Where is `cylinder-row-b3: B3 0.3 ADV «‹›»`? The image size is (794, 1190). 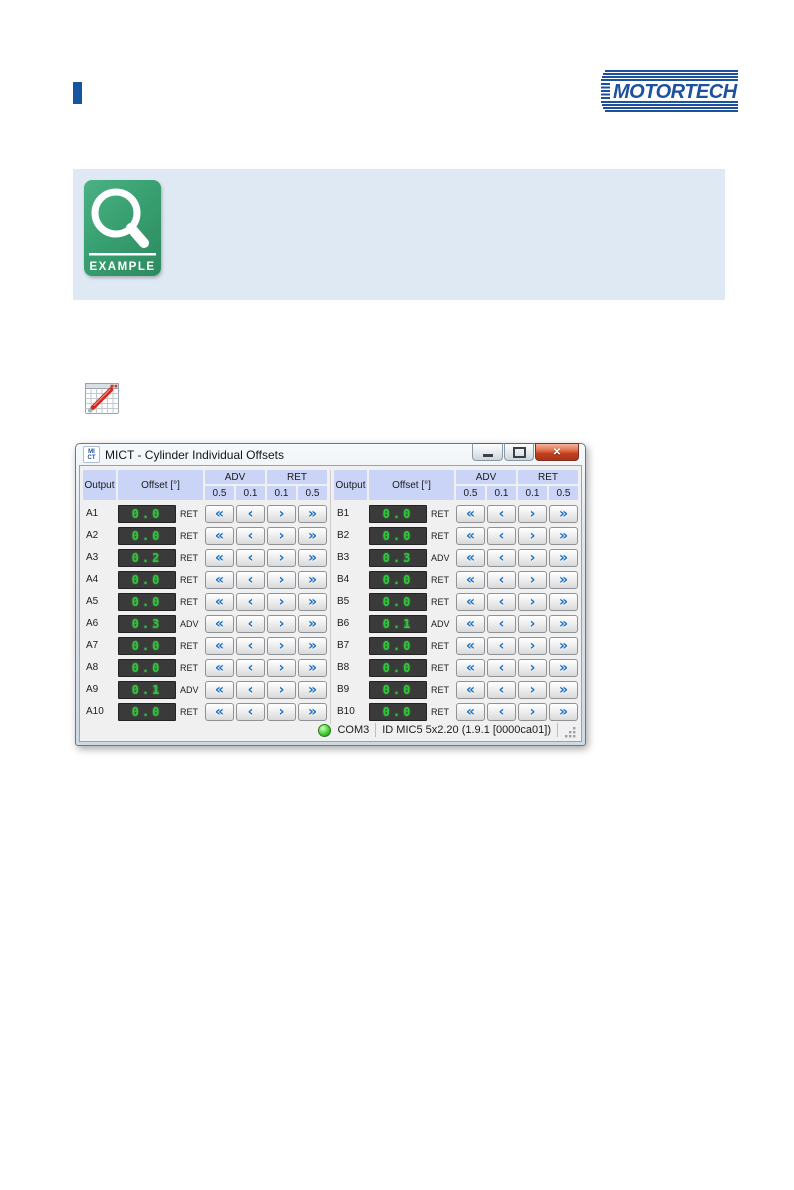
cylinder-row-b3: B3 0.3 ADV «‹›» is located at coordinates (456, 557).